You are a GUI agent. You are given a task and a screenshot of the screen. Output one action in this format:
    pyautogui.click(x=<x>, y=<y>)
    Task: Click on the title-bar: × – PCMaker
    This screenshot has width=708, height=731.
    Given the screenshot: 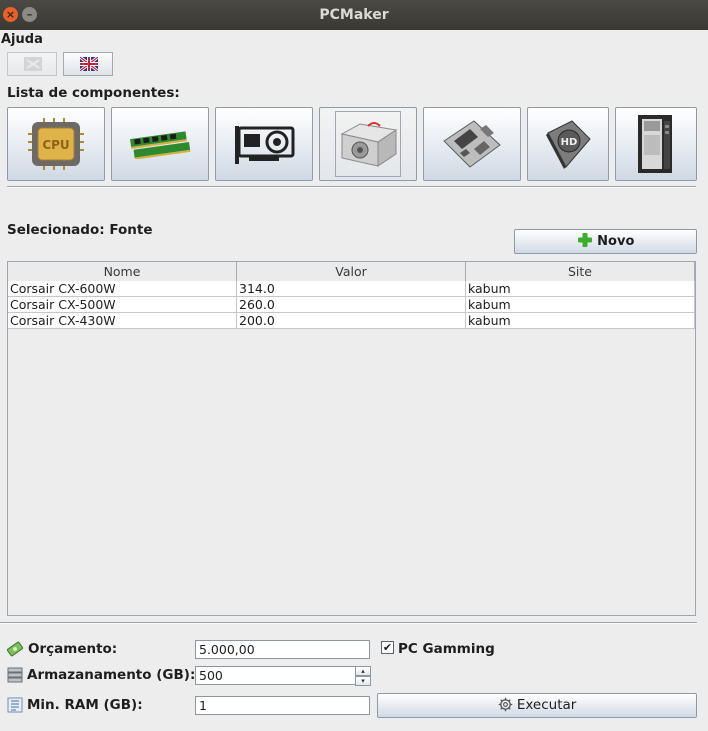 What is the action you would take?
    pyautogui.click(x=354, y=15)
    